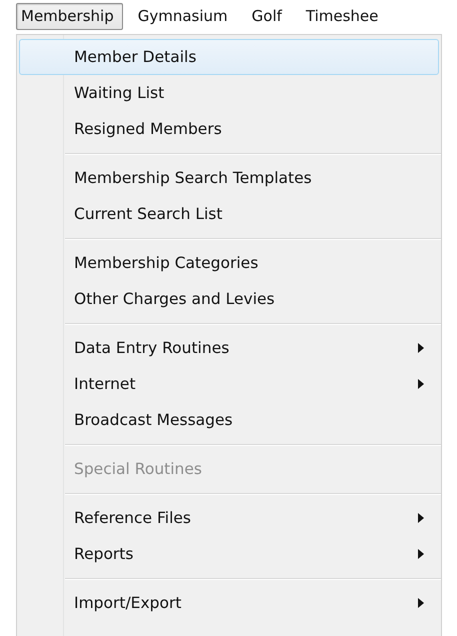 The image size is (457, 636). I want to click on menu-item: Member Details, so click(229, 57).